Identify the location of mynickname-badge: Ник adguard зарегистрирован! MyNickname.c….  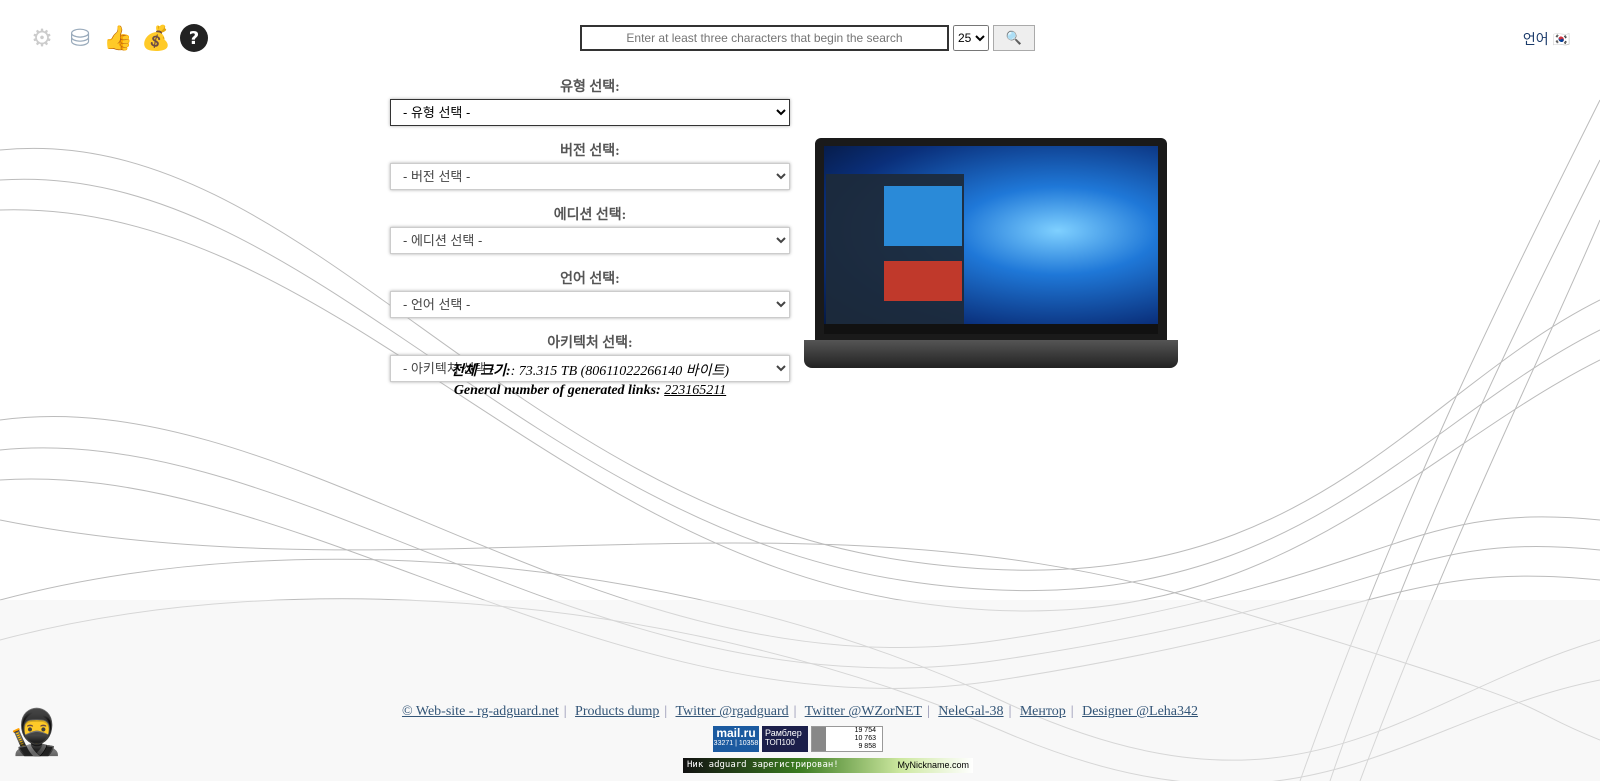
(828, 765).